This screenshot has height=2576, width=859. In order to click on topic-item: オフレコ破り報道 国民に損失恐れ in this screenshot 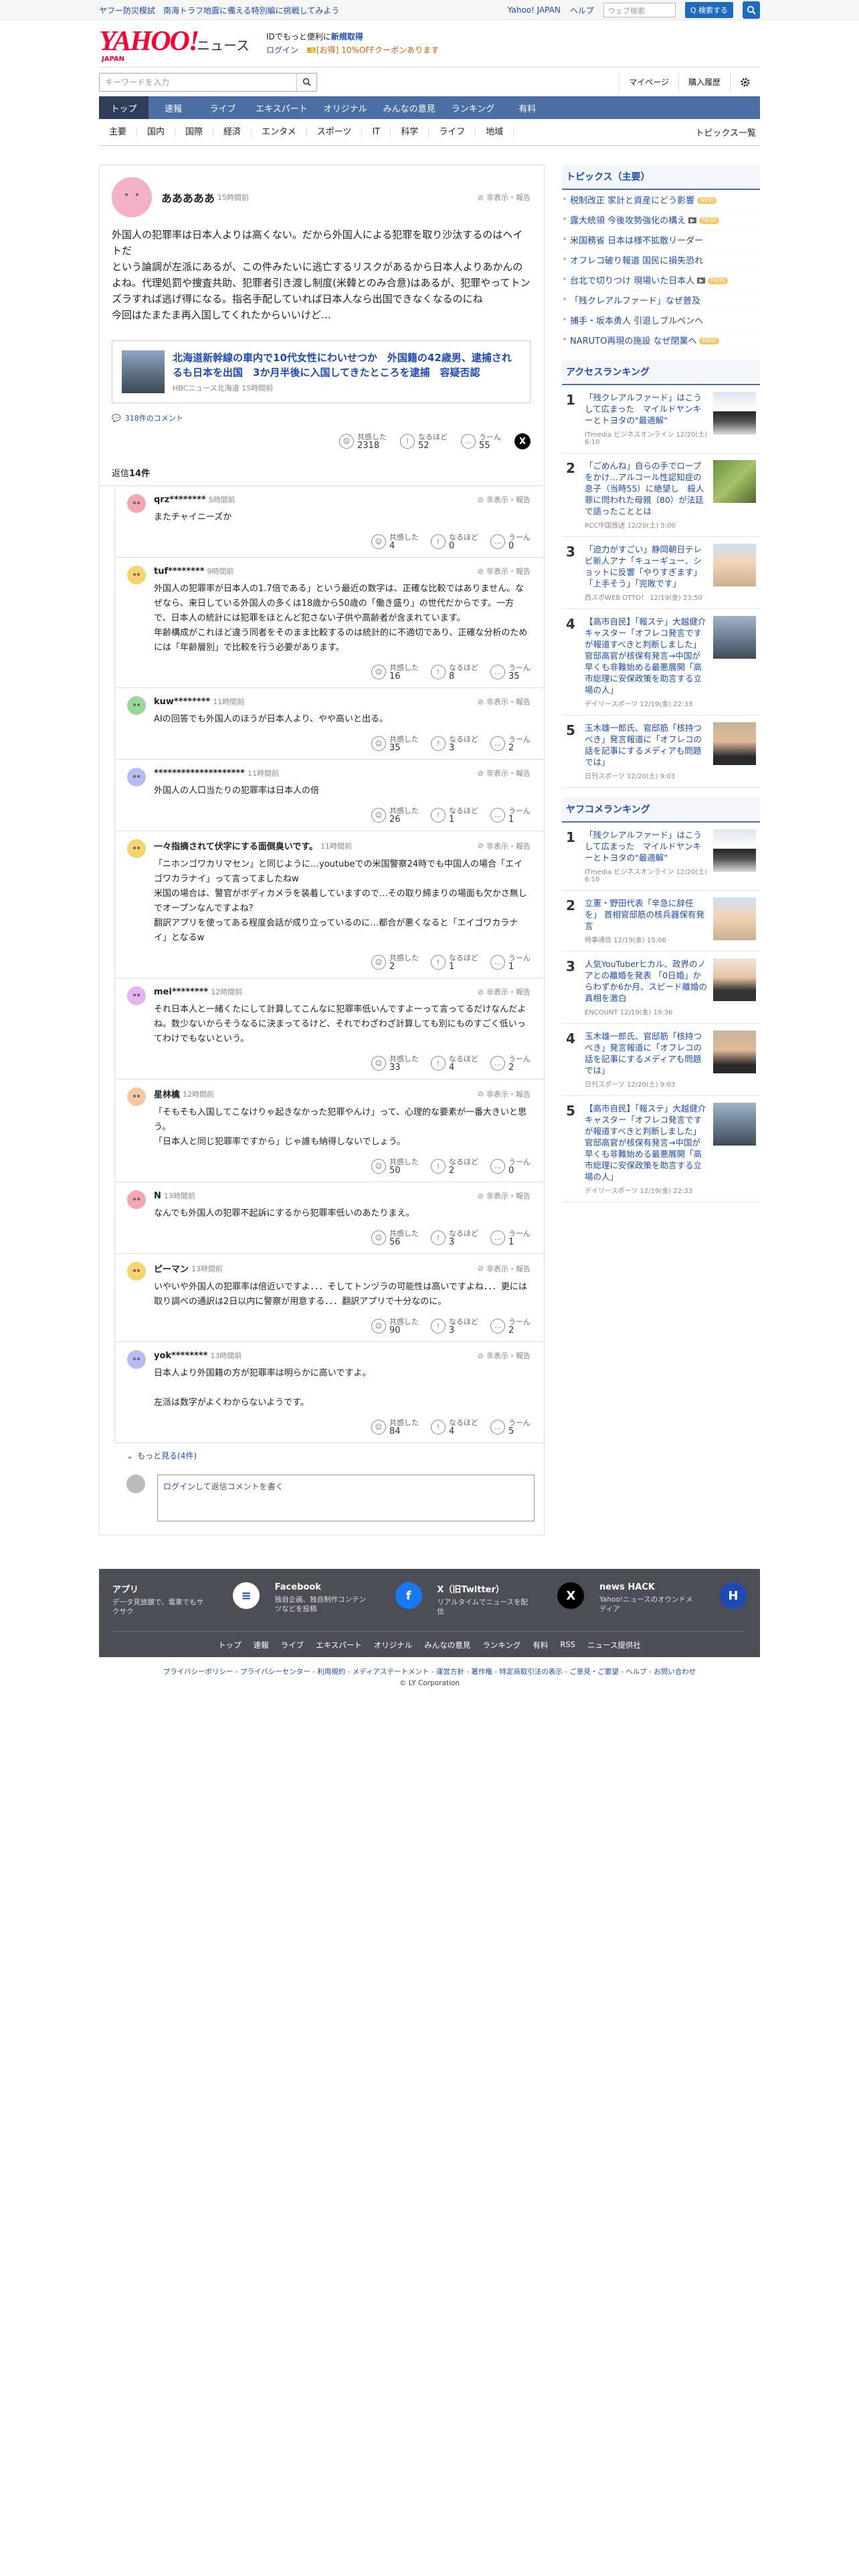, I will do `click(661, 260)`.